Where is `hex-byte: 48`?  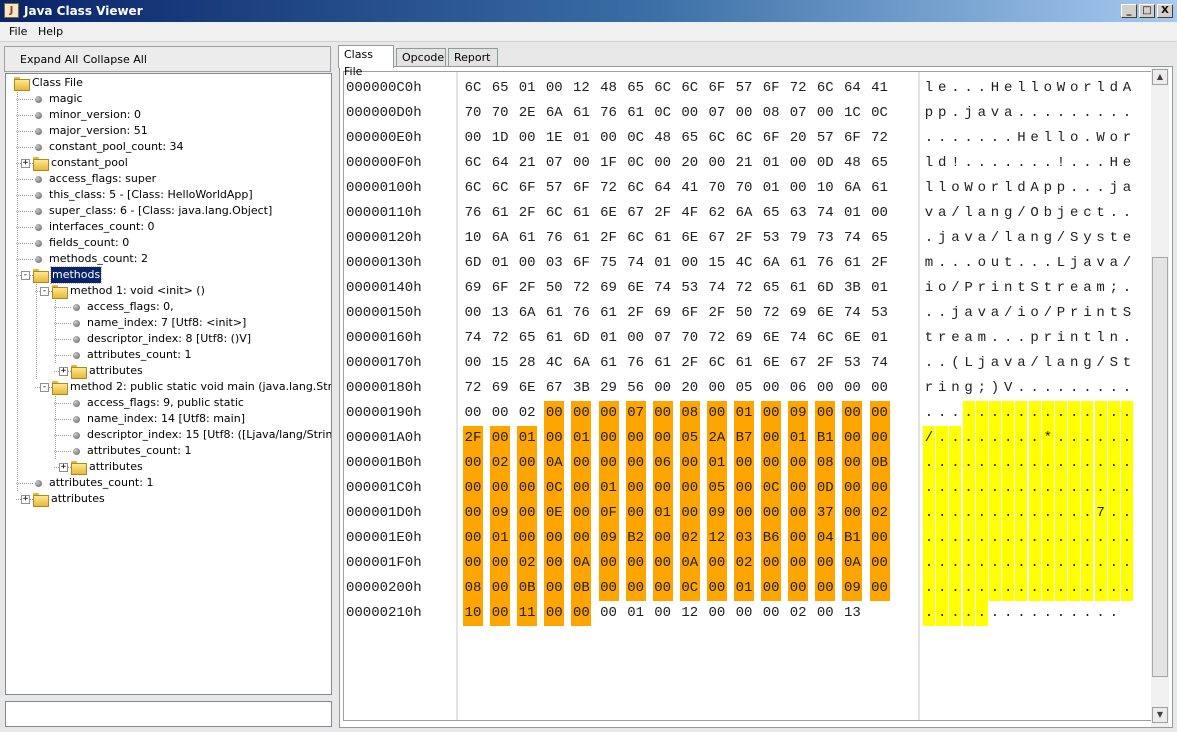
hex-byte: 48 is located at coordinates (663, 138).